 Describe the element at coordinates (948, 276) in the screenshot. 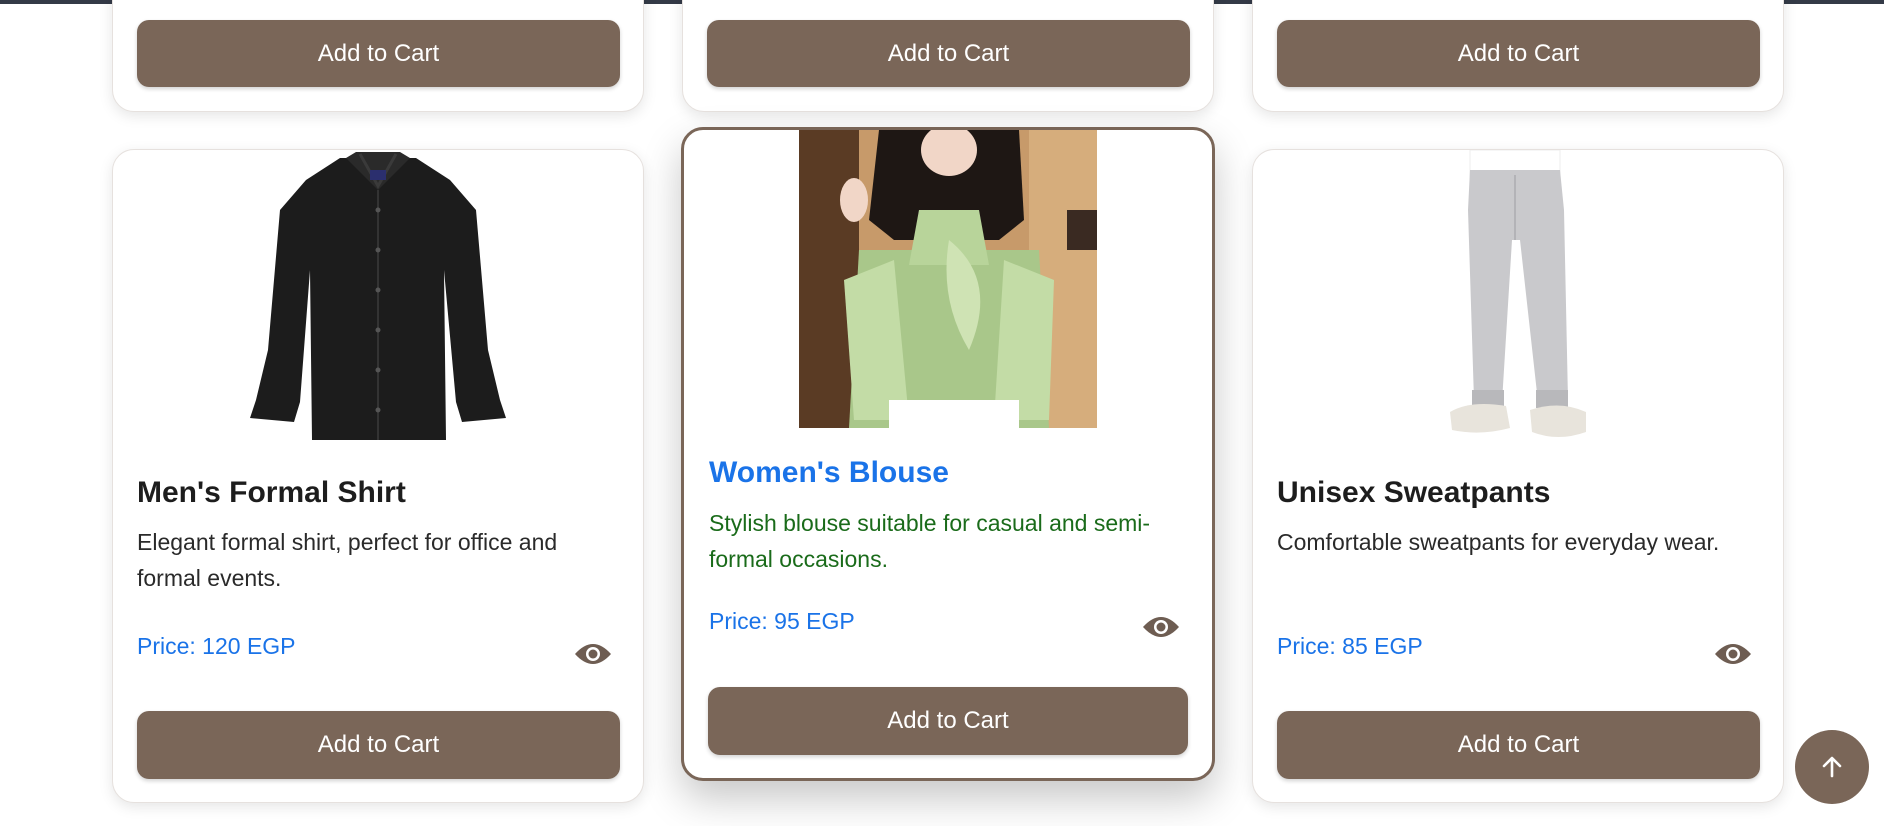

I see `blouse-image` at that location.